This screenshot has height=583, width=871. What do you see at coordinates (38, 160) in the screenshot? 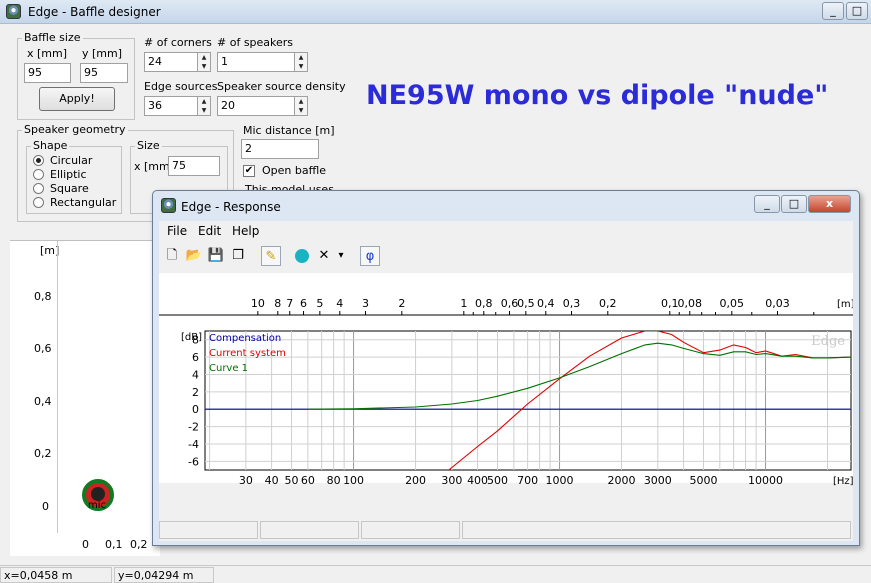
I see `shape-circular-radio` at bounding box center [38, 160].